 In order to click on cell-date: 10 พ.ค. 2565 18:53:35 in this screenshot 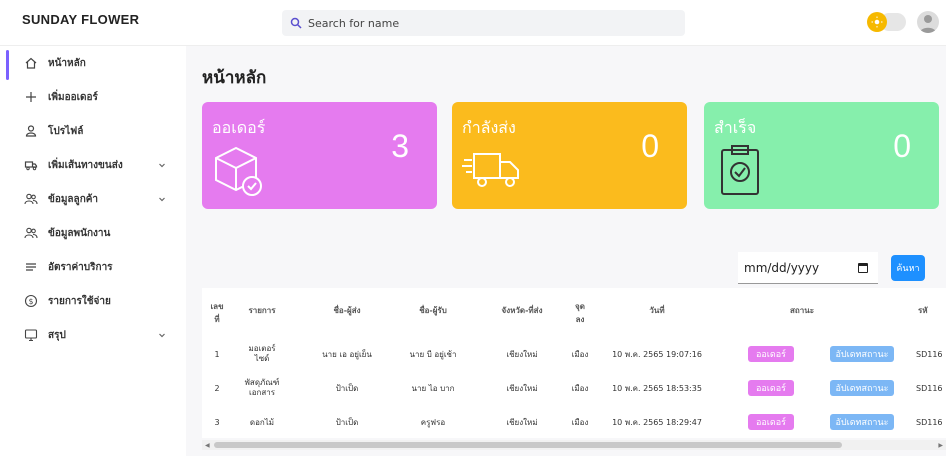, I will do `click(657, 388)`.